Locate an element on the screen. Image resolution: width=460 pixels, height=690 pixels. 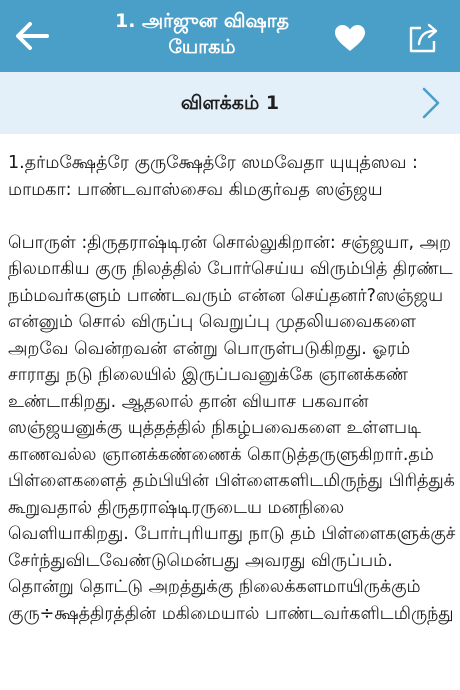
share-button is located at coordinates (424, 38).